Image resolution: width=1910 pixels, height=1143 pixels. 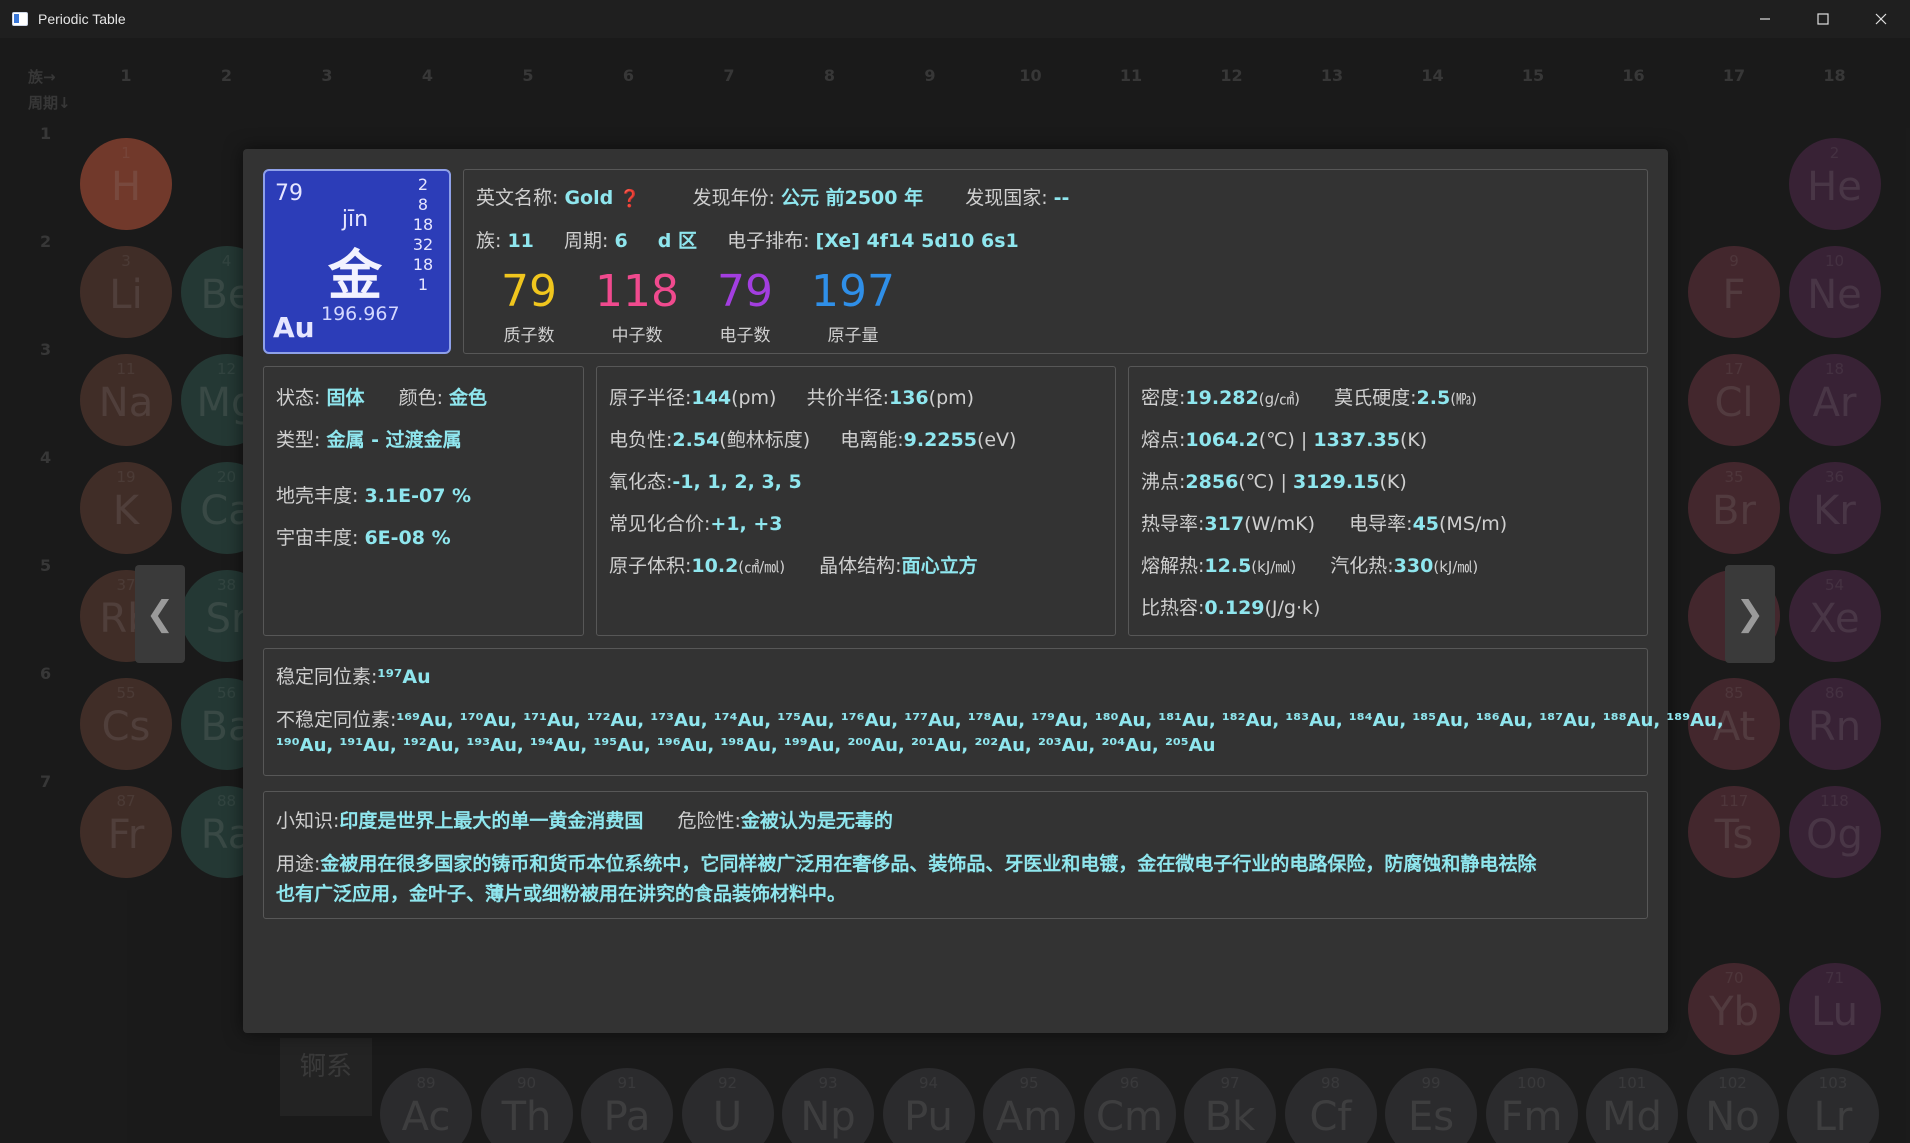 What do you see at coordinates (1173, 524) in the screenshot?
I see `thermal-conductivity-label: 热导率:` at bounding box center [1173, 524].